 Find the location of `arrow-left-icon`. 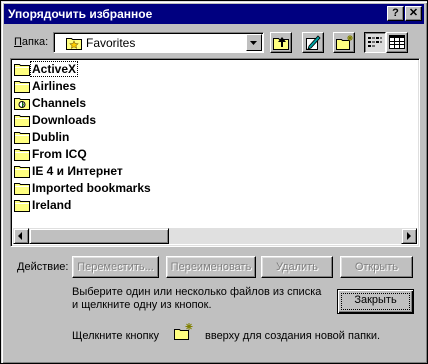

arrow-left-icon is located at coordinates (20, 236).